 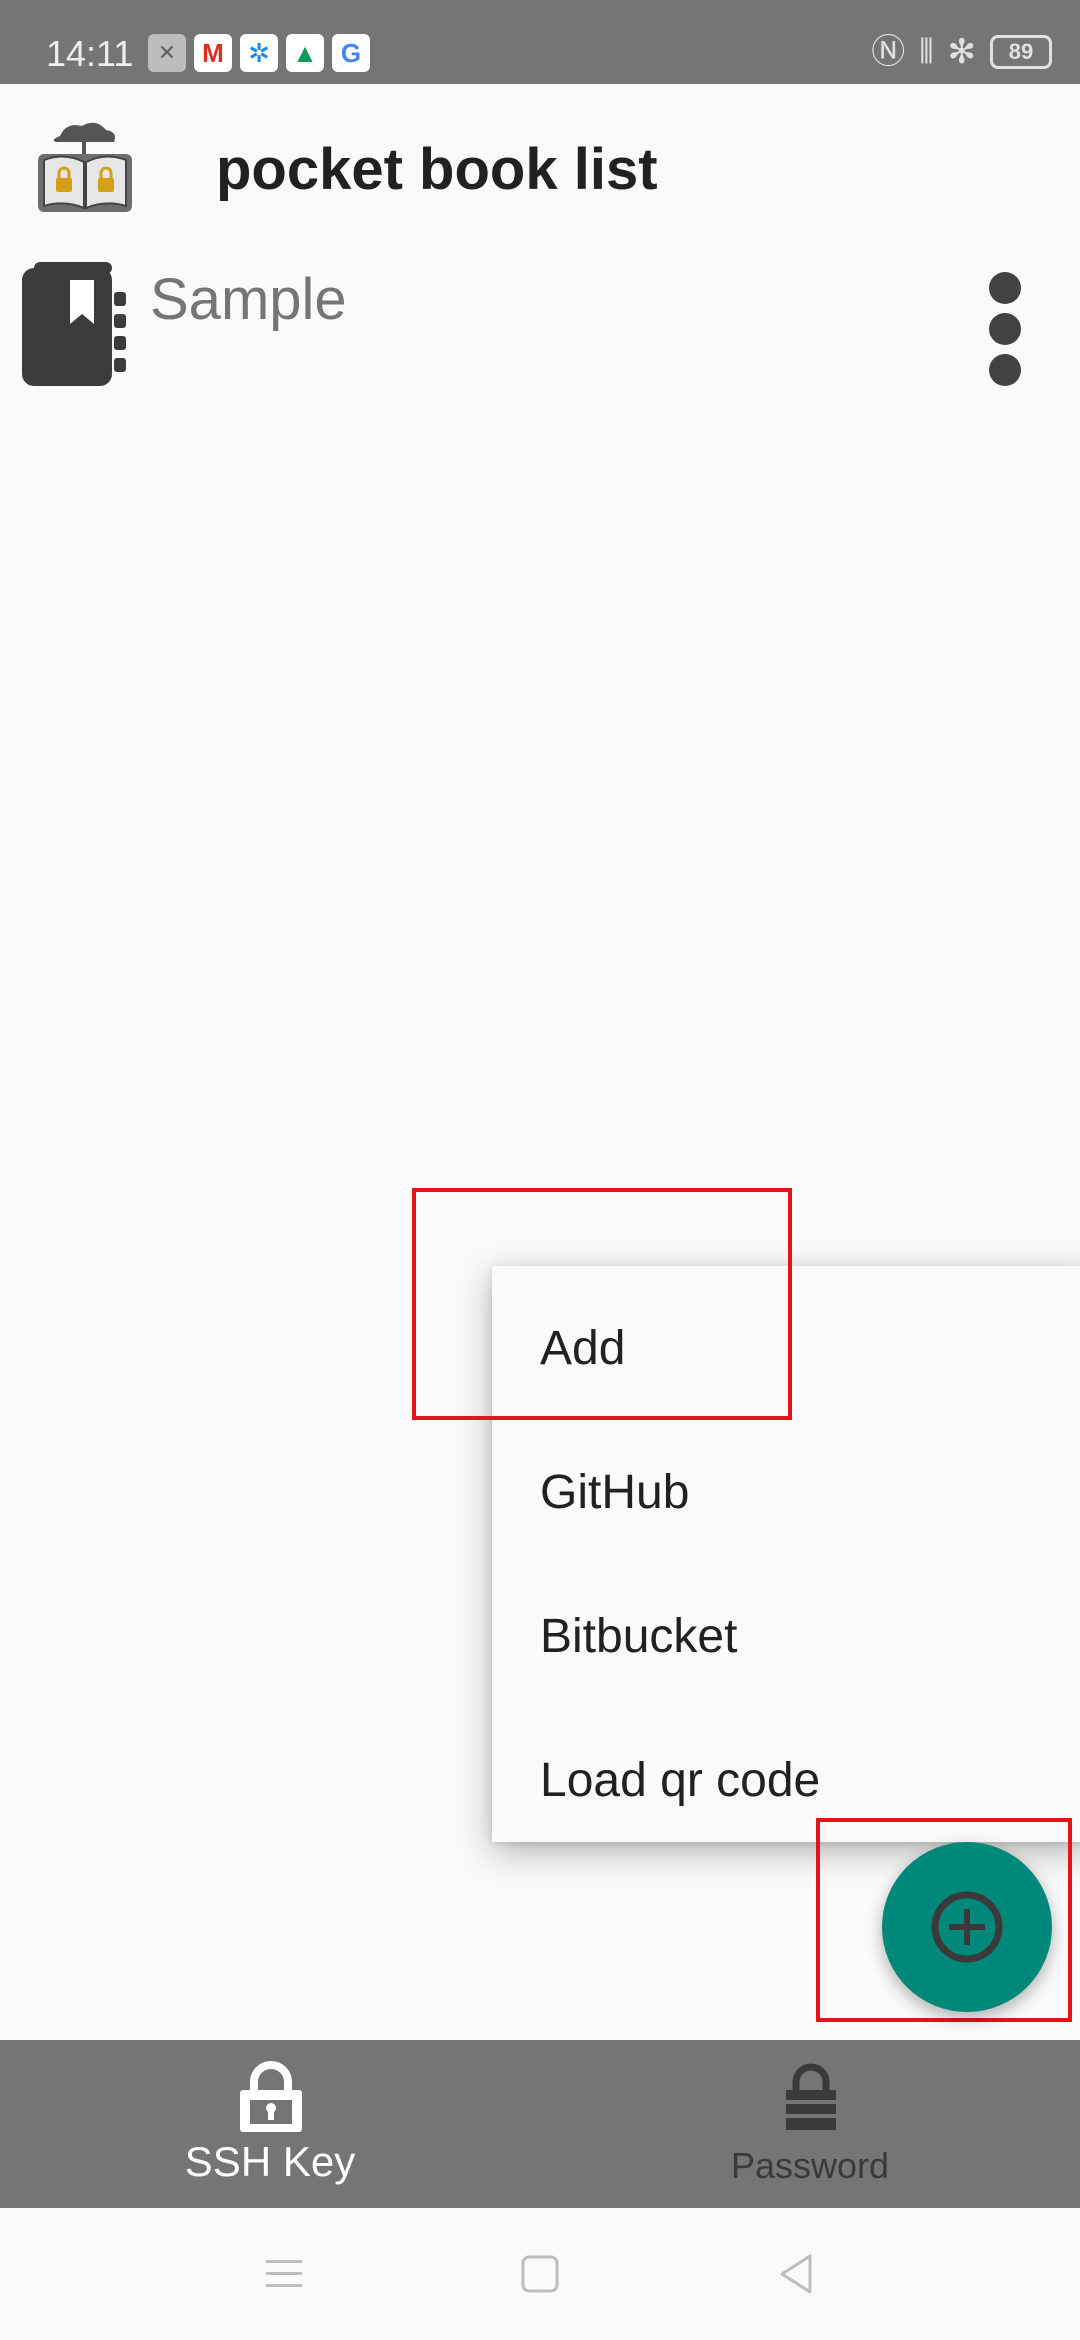 I want to click on system-navigation-bar, so click(x=540, y=2274).